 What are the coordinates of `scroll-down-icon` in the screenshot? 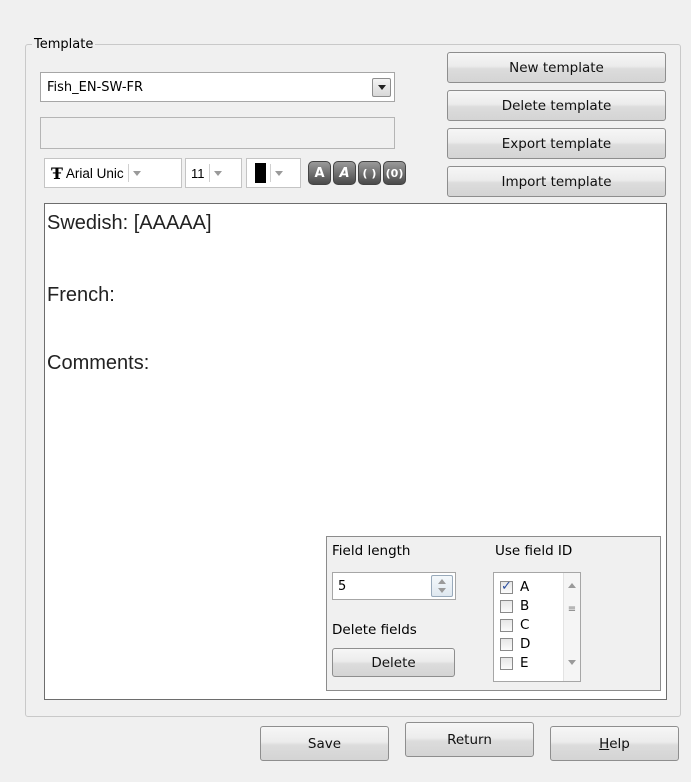 It's located at (572, 662).